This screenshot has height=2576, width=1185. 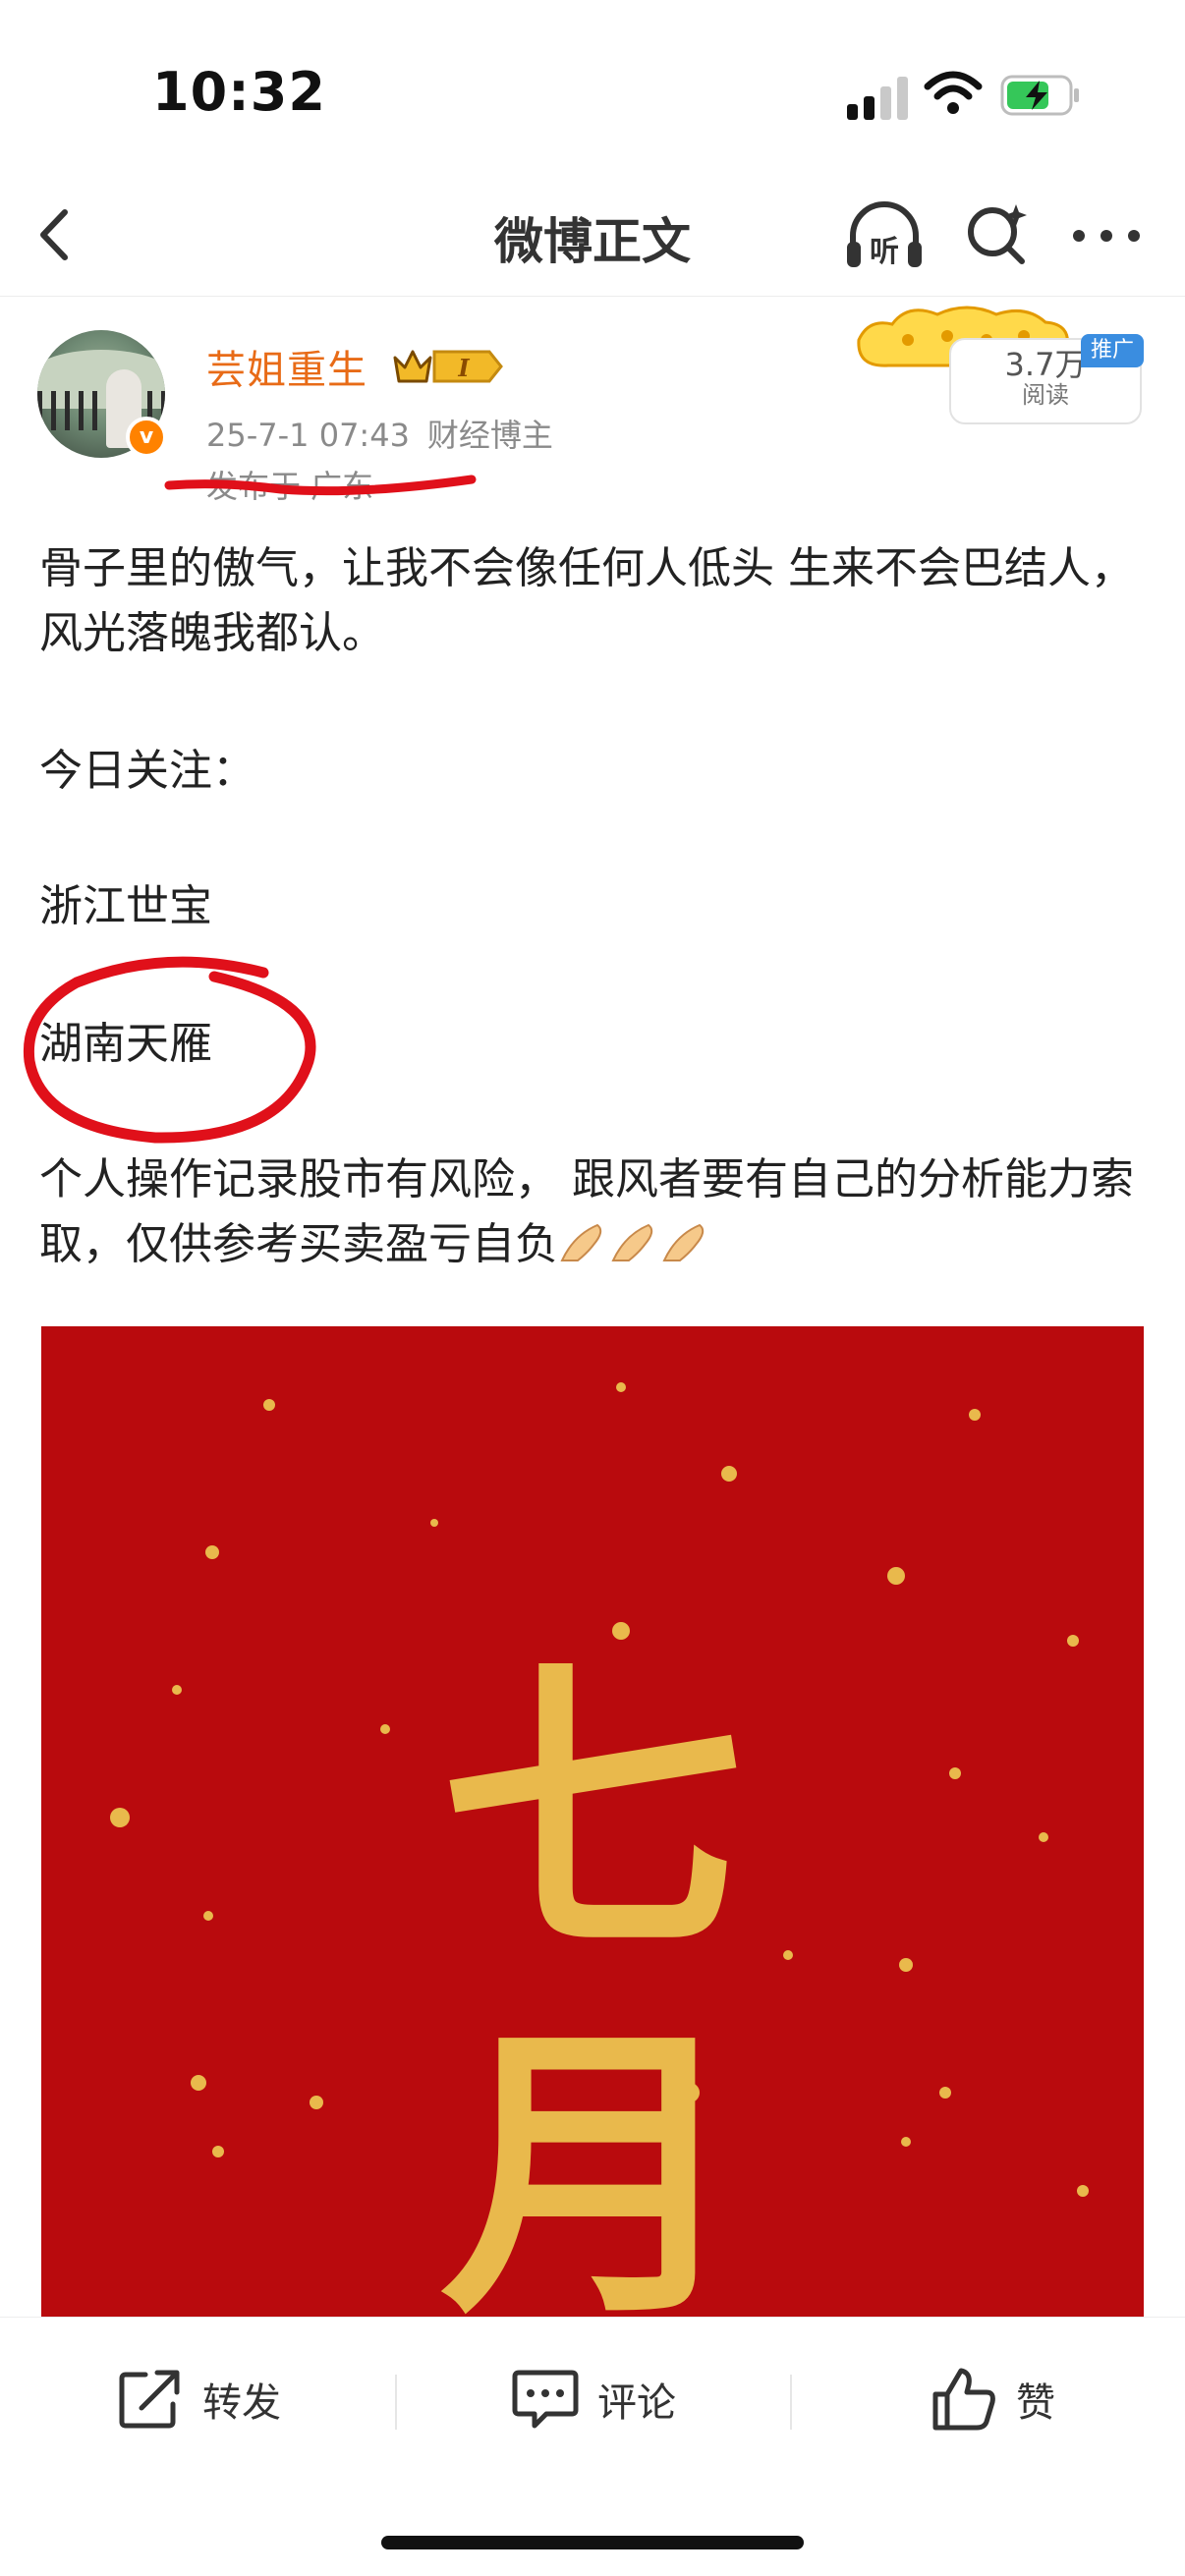 What do you see at coordinates (592, 1812) in the screenshot?
I see `image-title-char-1: 七` at bounding box center [592, 1812].